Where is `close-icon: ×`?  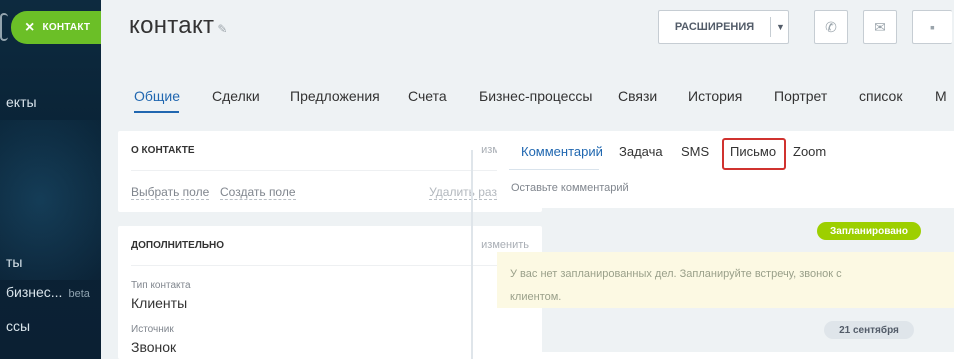
close-icon: × is located at coordinates (30, 27).